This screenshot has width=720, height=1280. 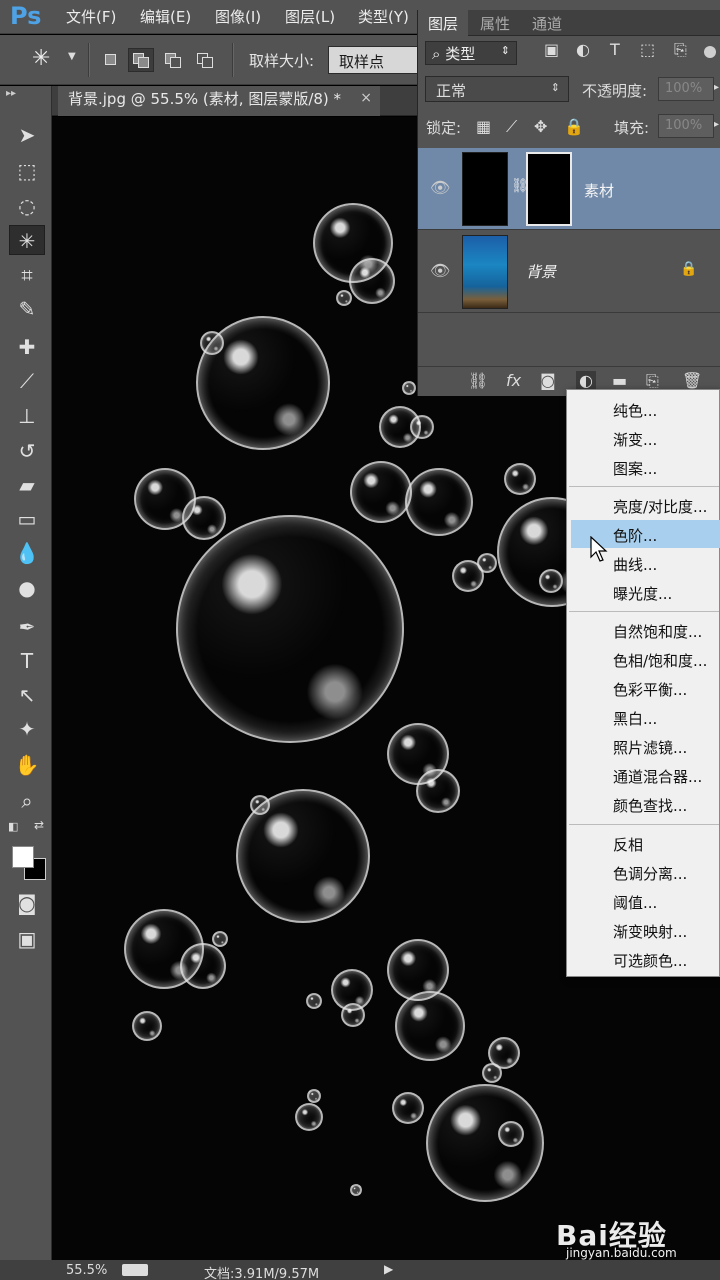 I want to click on filter-pixel-icon: ▣, so click(x=551, y=49).